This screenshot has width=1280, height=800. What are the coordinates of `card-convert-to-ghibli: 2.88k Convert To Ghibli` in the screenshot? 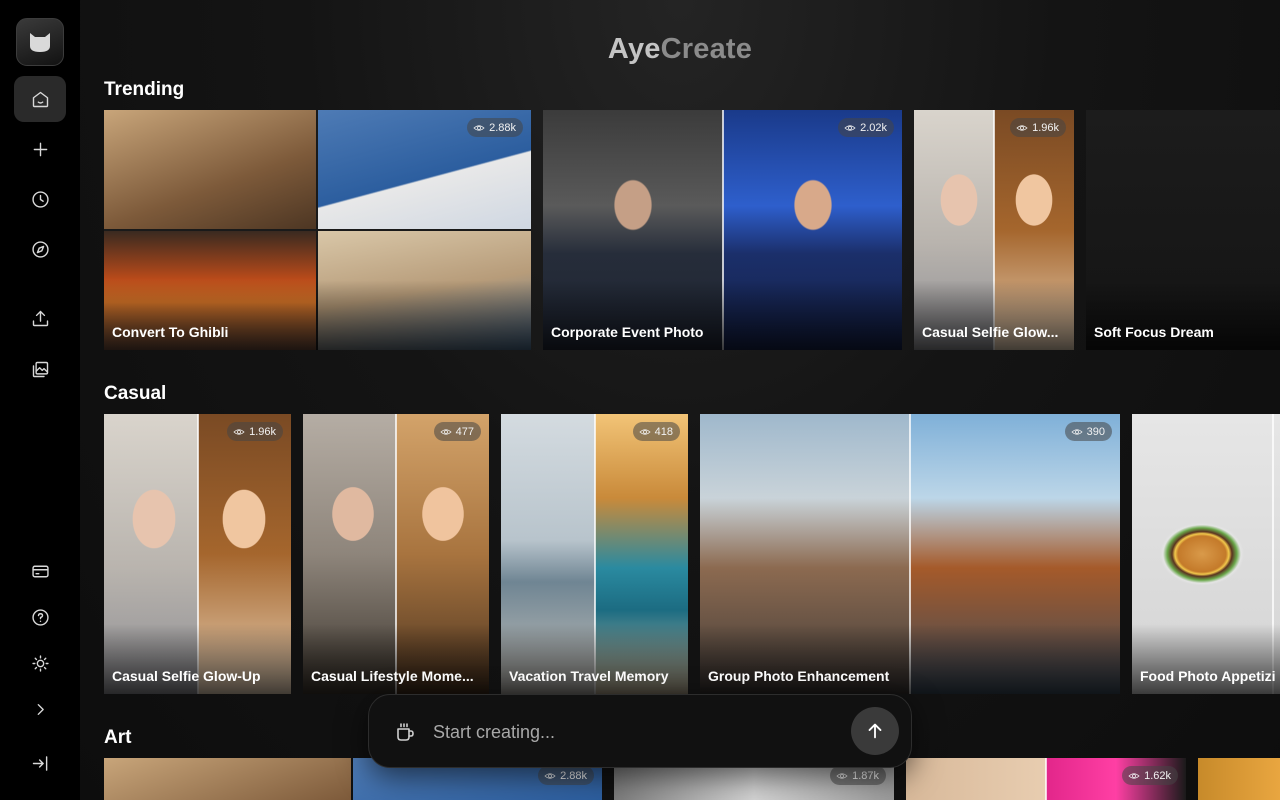 It's located at (317, 230).